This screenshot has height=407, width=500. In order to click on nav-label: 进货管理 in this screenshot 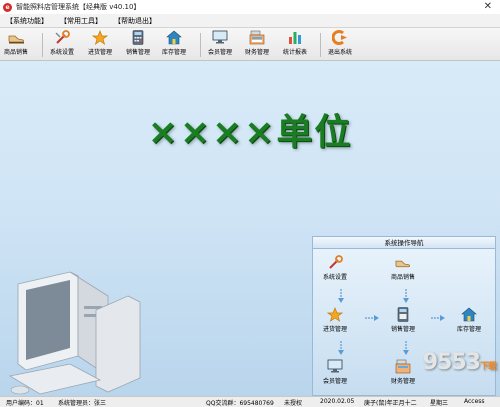, I will do `click(335, 329)`.